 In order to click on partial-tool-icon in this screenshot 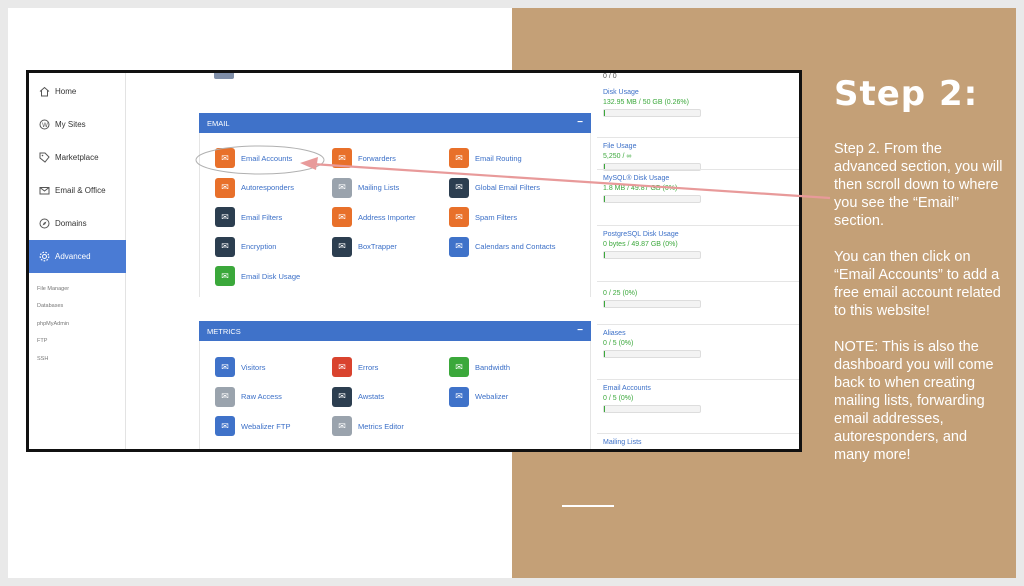, I will do `click(224, 76)`.